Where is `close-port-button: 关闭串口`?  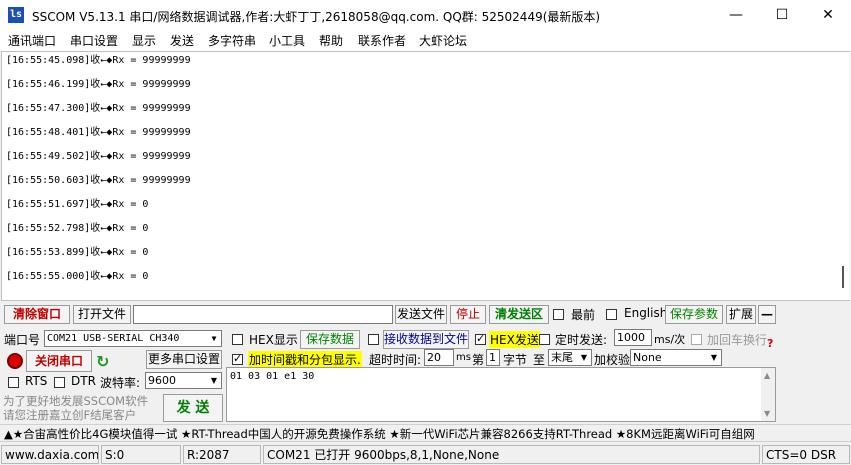 close-port-button: 关闭串口 is located at coordinates (59, 361).